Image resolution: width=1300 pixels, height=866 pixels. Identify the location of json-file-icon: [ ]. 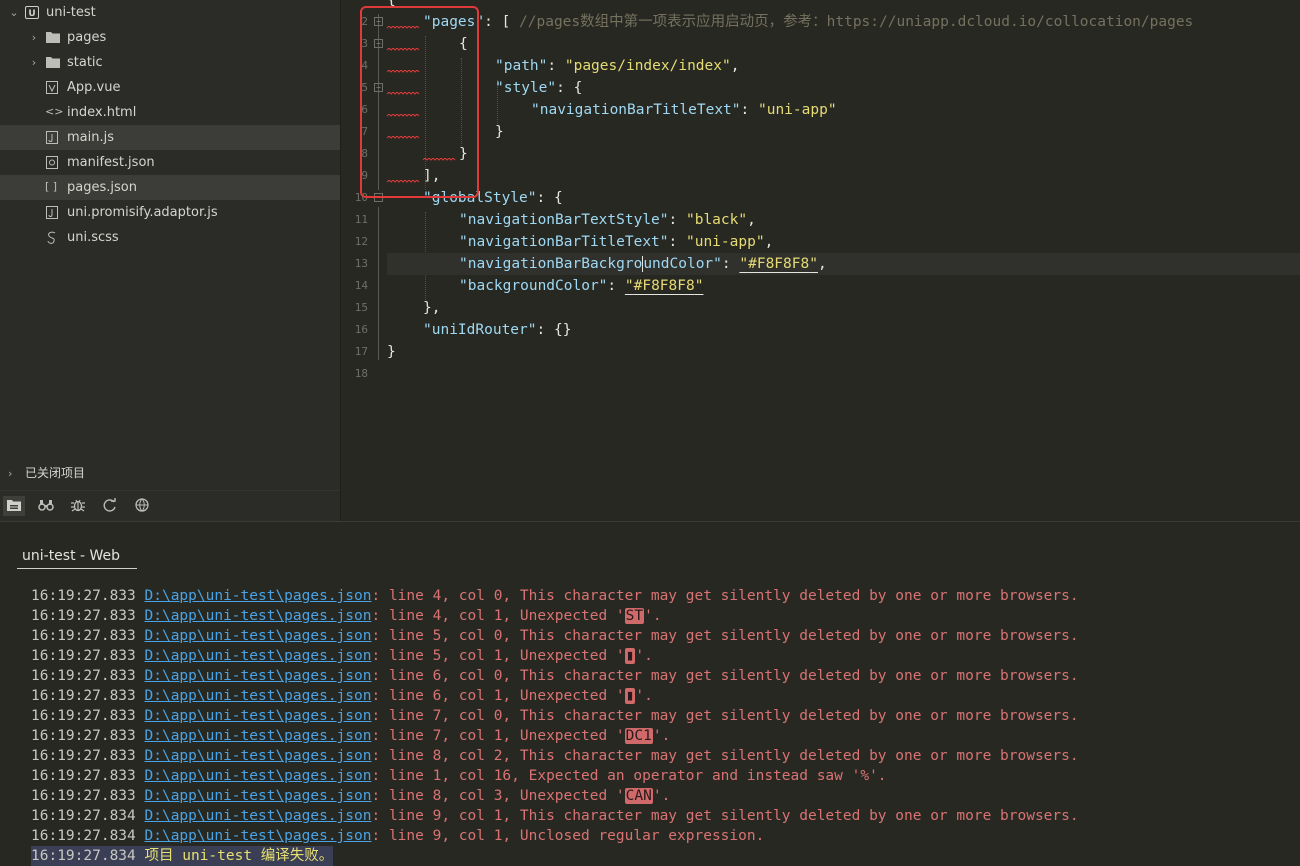
(51, 186).